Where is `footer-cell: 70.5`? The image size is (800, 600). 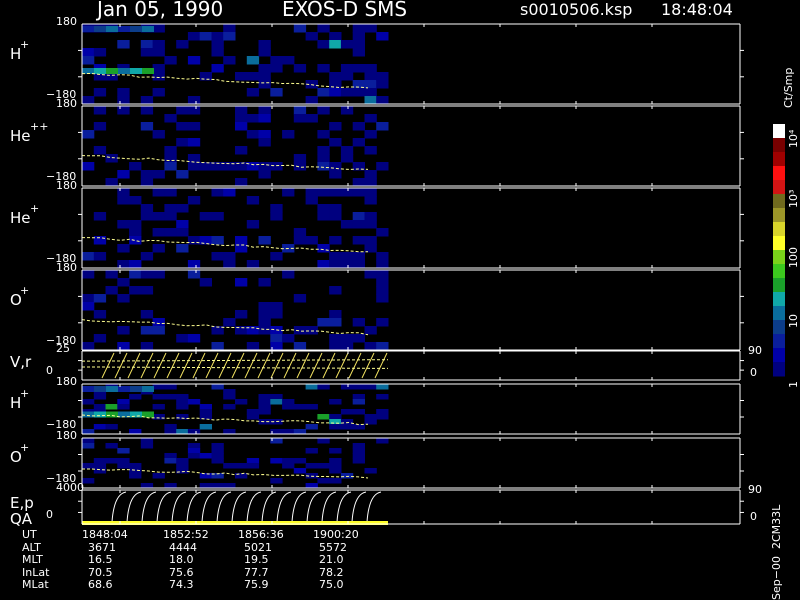
footer-cell: 70.5 is located at coordinates (100, 572).